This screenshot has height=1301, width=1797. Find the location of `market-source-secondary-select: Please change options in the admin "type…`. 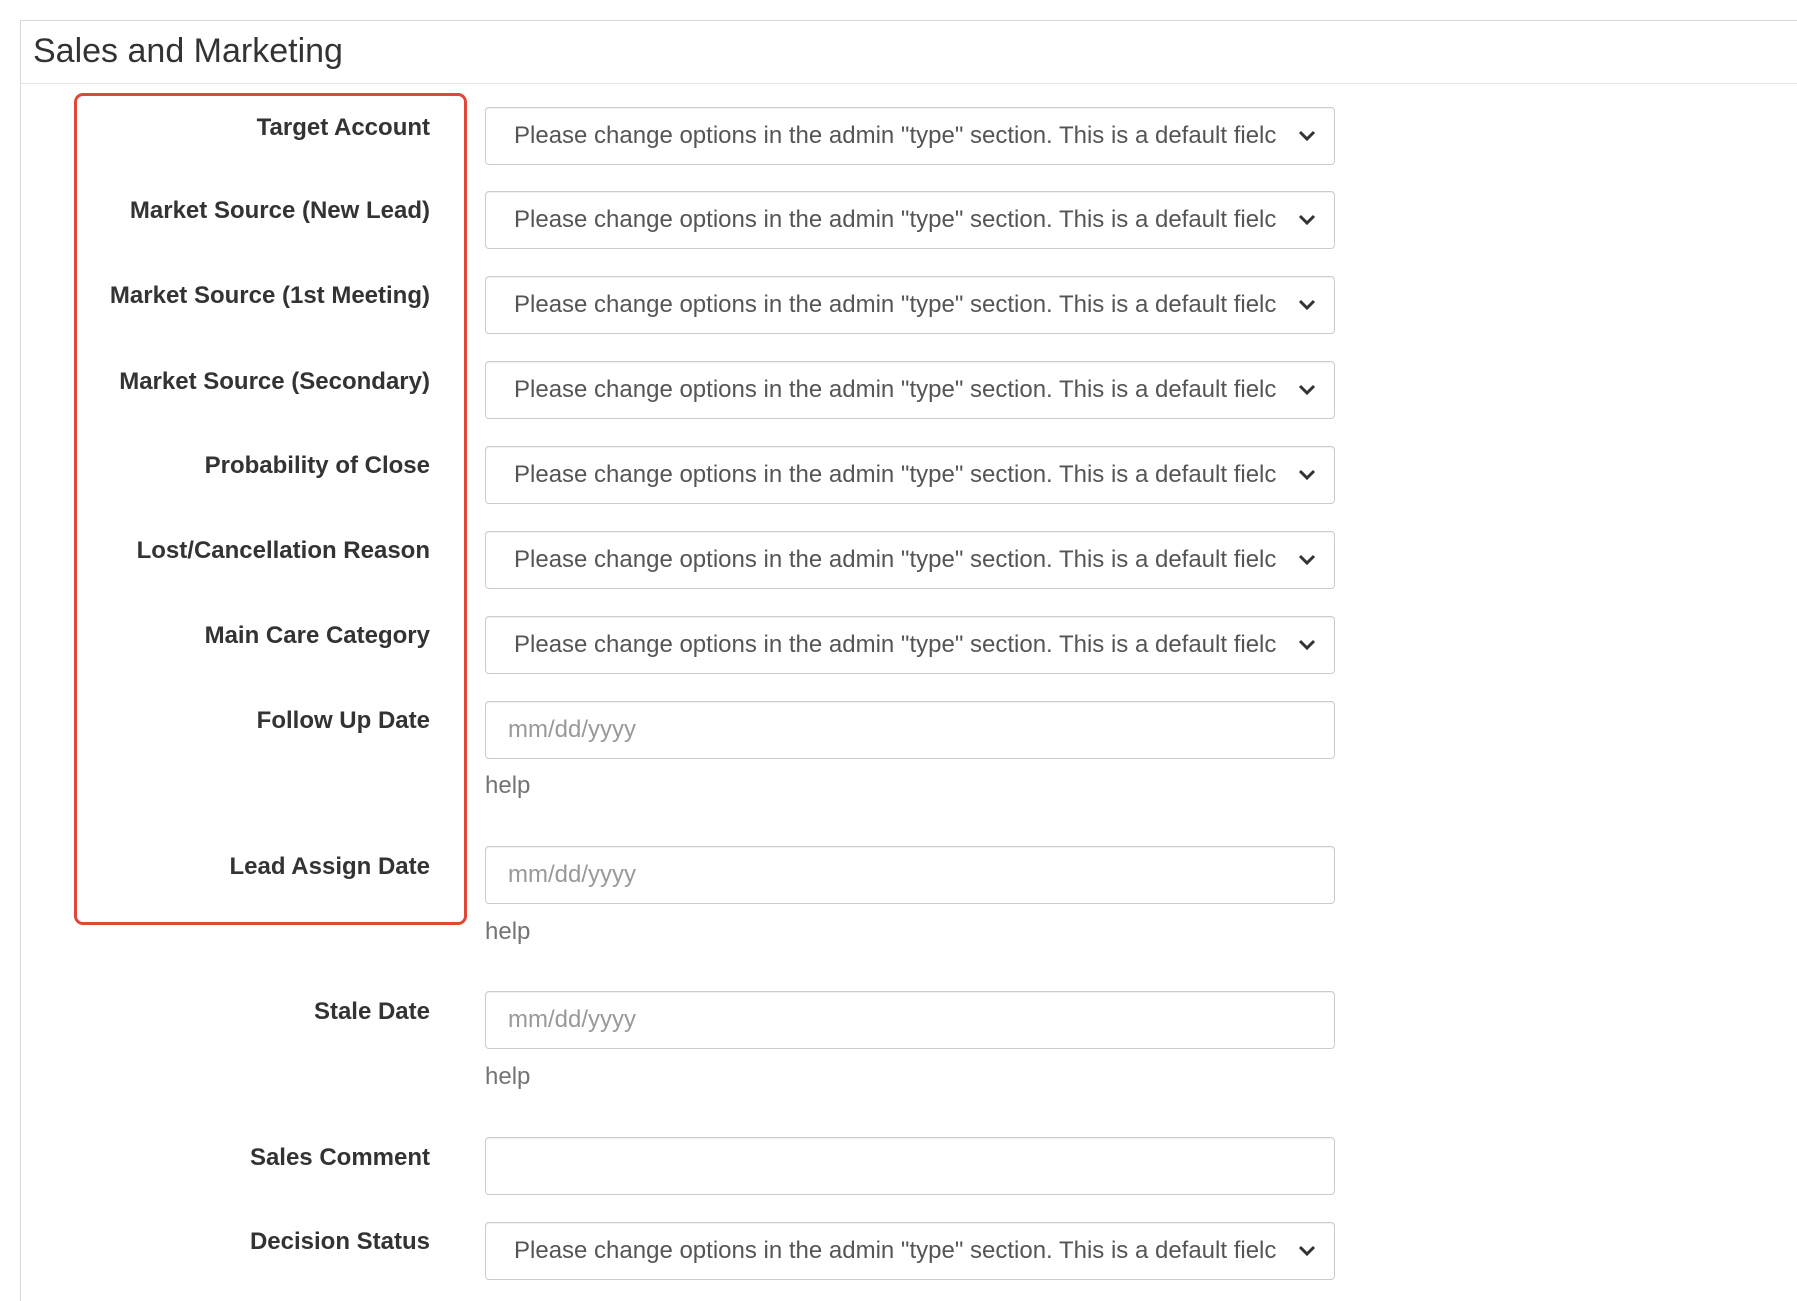

market-source-secondary-select: Please change options in the admin "type… is located at coordinates (910, 390).